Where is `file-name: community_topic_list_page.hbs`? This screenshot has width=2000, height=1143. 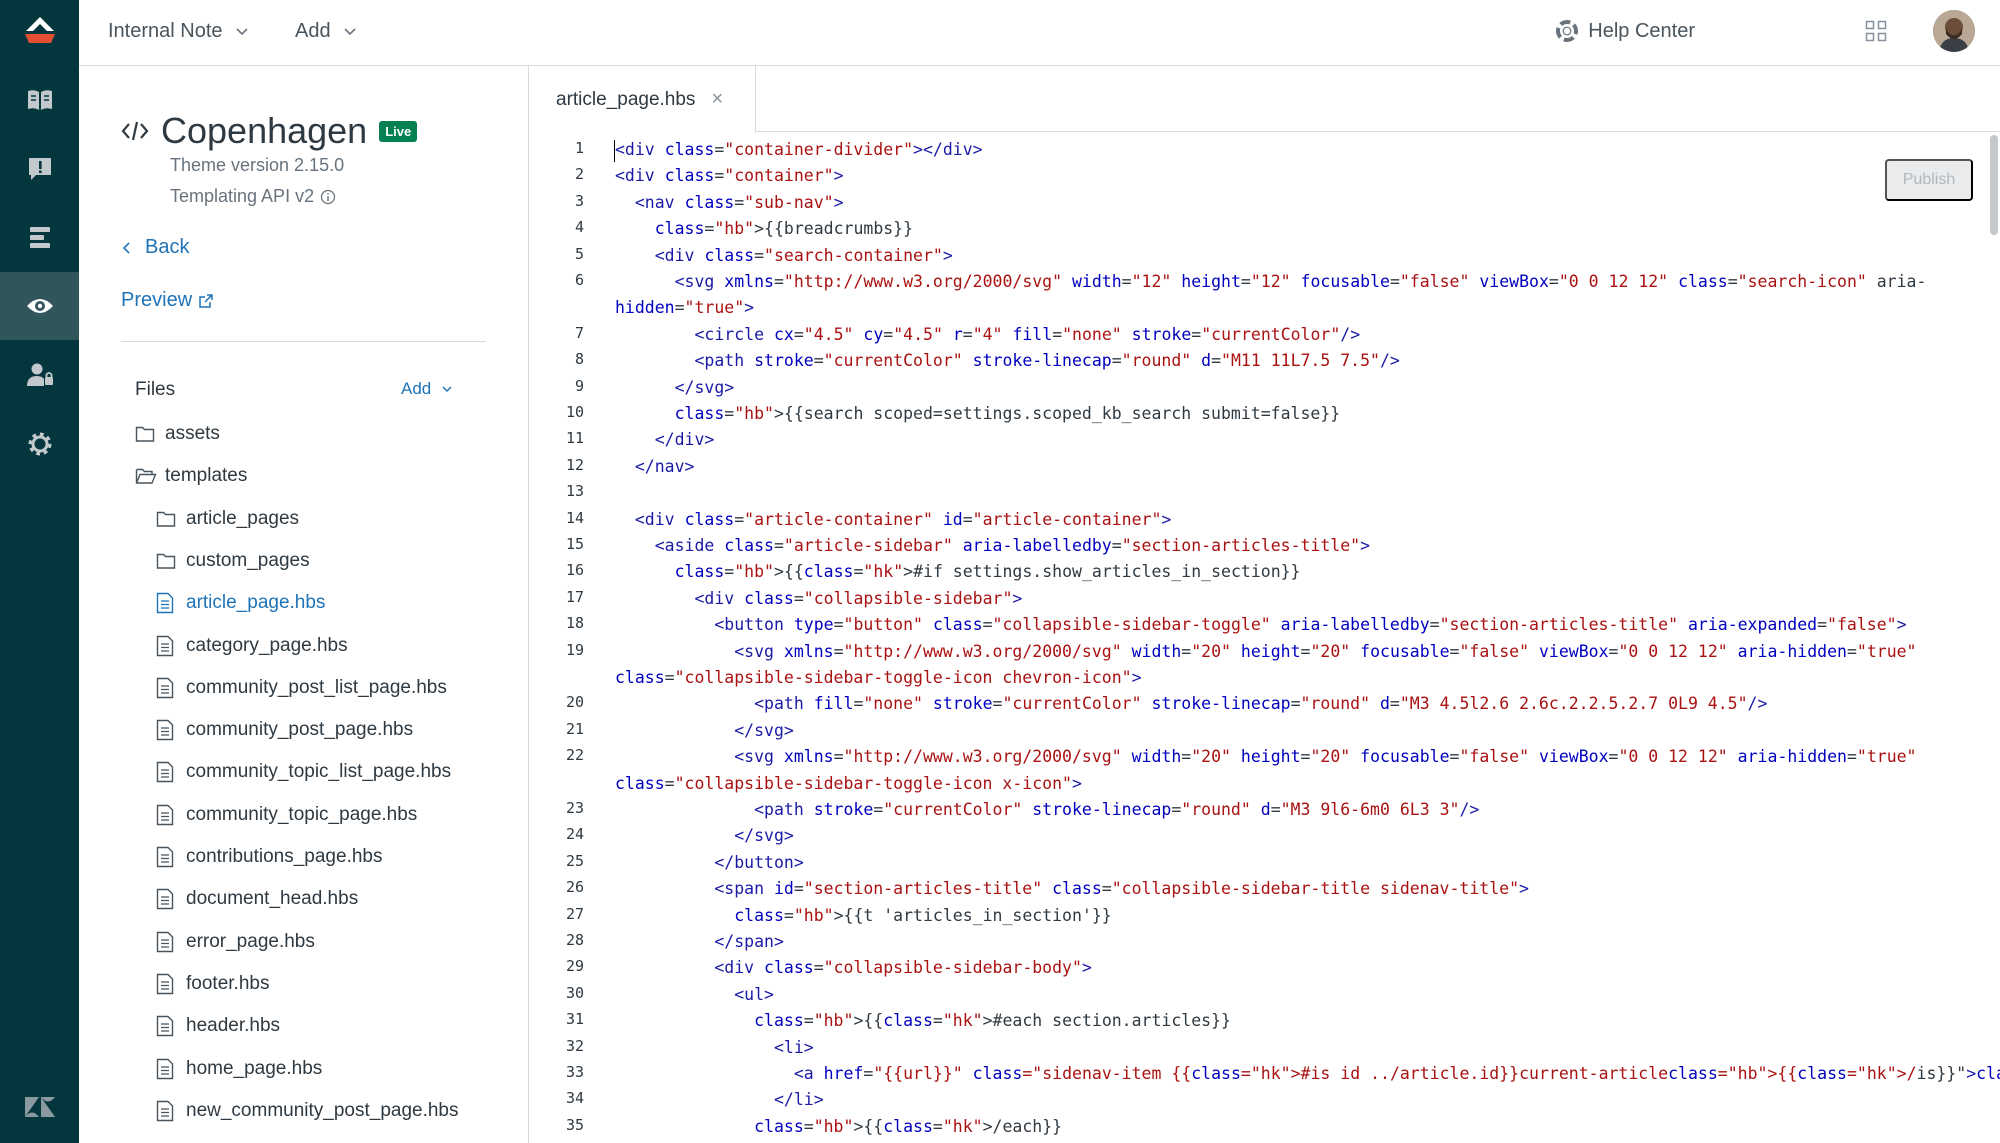
file-name: community_topic_list_page.hbs is located at coordinates (319, 772).